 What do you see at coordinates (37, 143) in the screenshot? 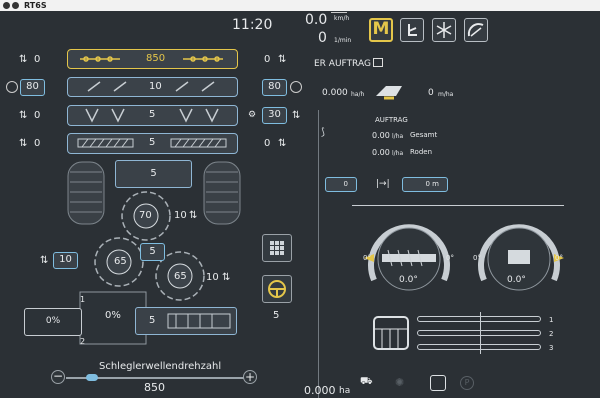
I see `row4-left-value: 0` at bounding box center [37, 143].